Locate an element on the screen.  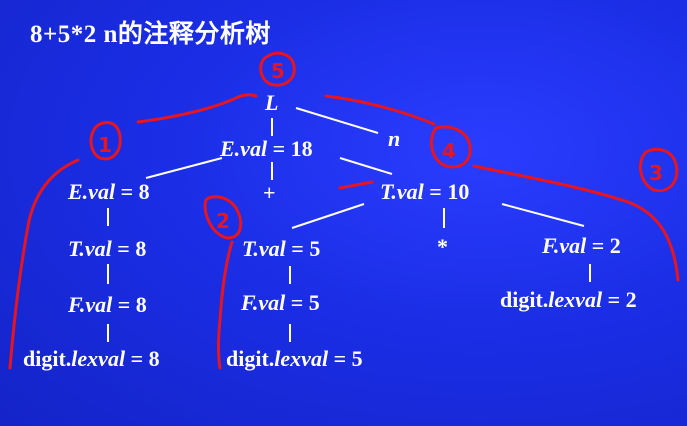
bracket-tright-mark is located at coordinates (356, 185).